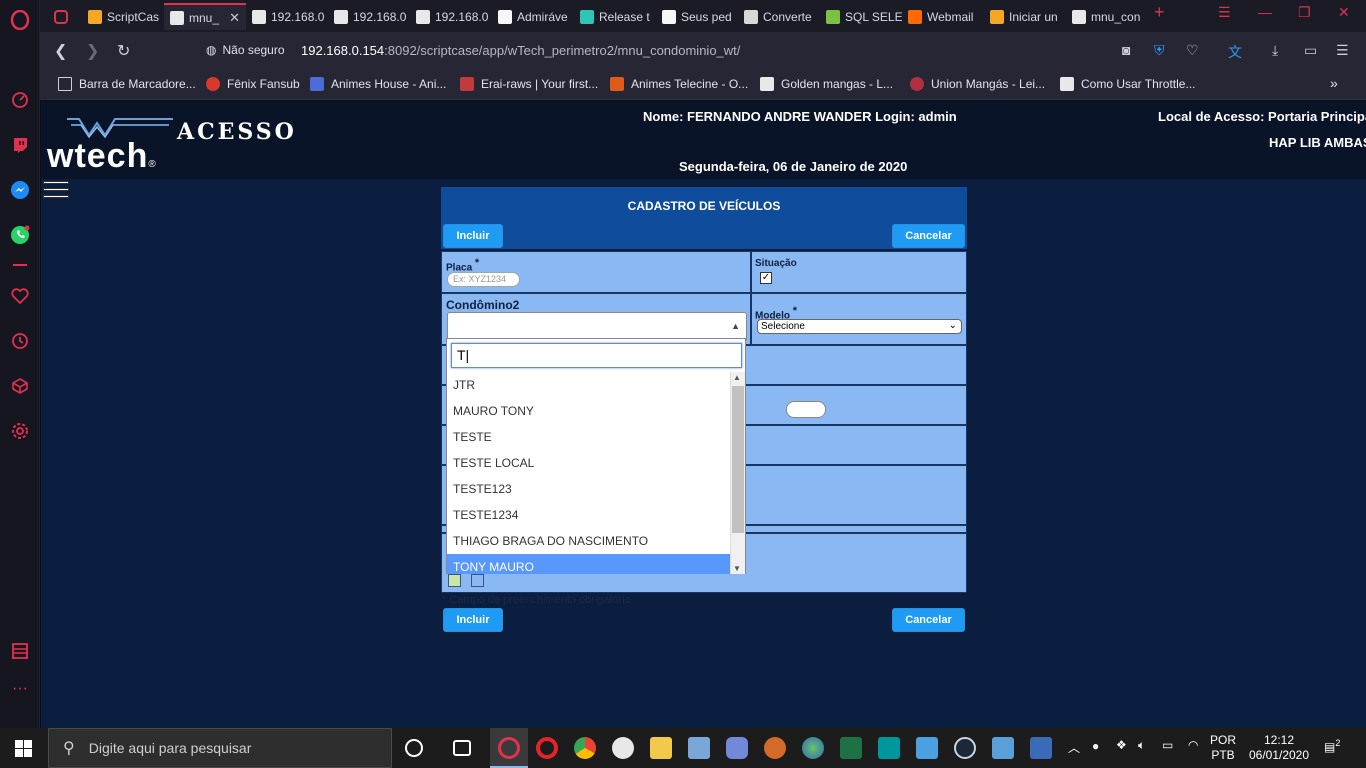 This screenshot has height=768, width=1366. What do you see at coordinates (462, 748) in the screenshot?
I see `task-view-icon` at bounding box center [462, 748].